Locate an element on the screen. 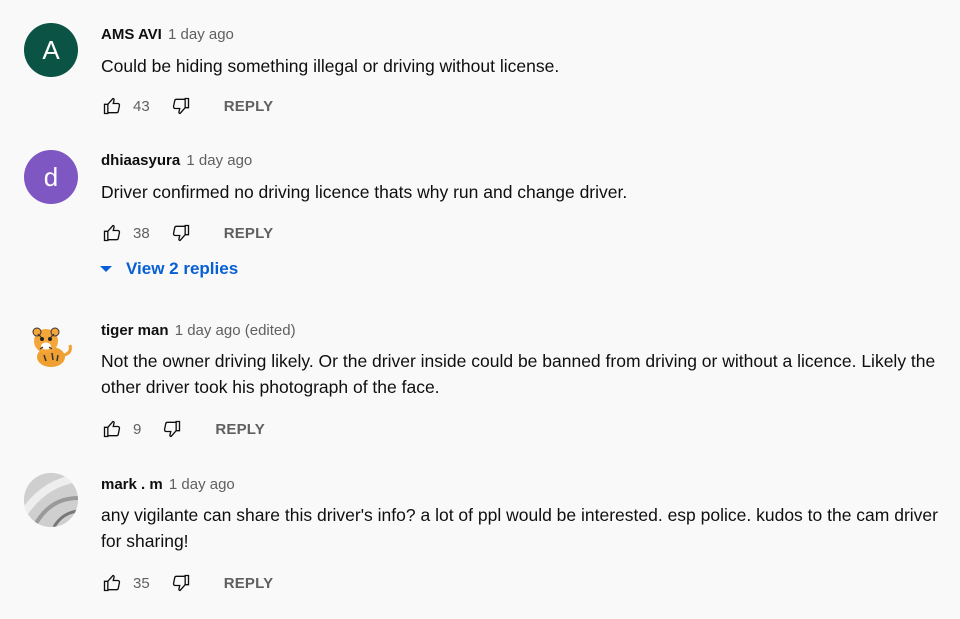  view-replies-label: View 2 replies is located at coordinates (182, 268).